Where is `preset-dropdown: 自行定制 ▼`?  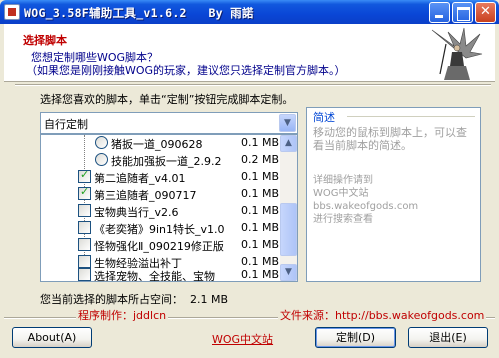 preset-dropdown: 自行定制 ▼ is located at coordinates (169, 123).